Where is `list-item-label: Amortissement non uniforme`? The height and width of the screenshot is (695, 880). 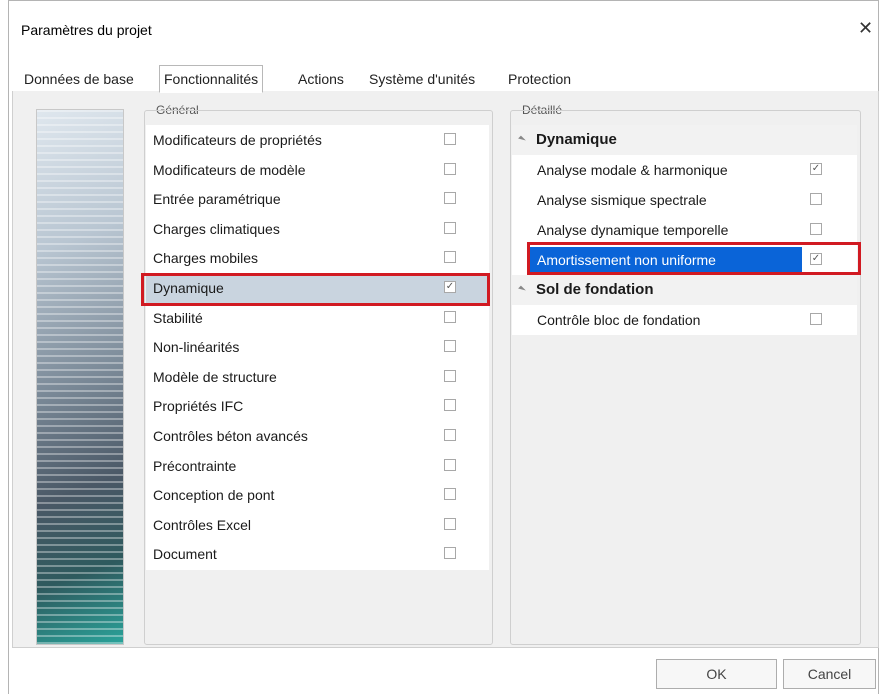 list-item-label: Amortissement non uniforme is located at coordinates (626, 260).